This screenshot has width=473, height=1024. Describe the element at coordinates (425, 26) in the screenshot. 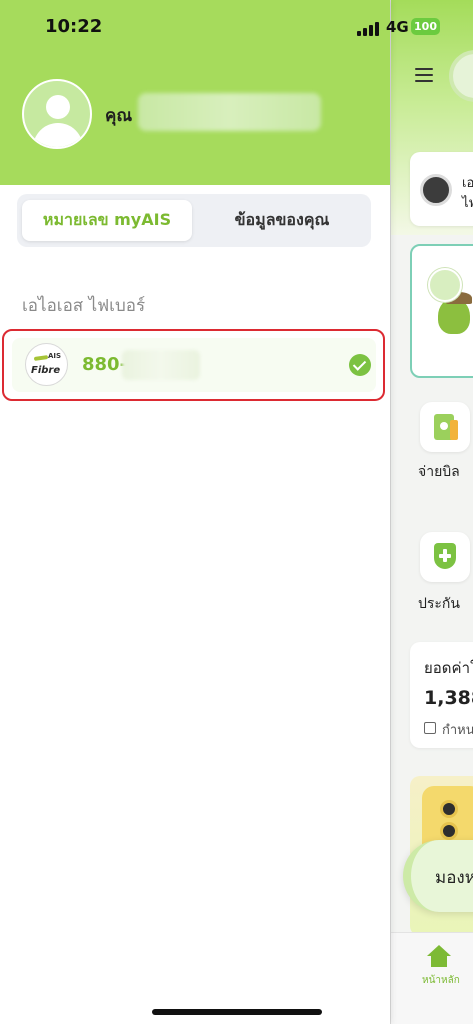

I see `battery-icon: 100` at that location.